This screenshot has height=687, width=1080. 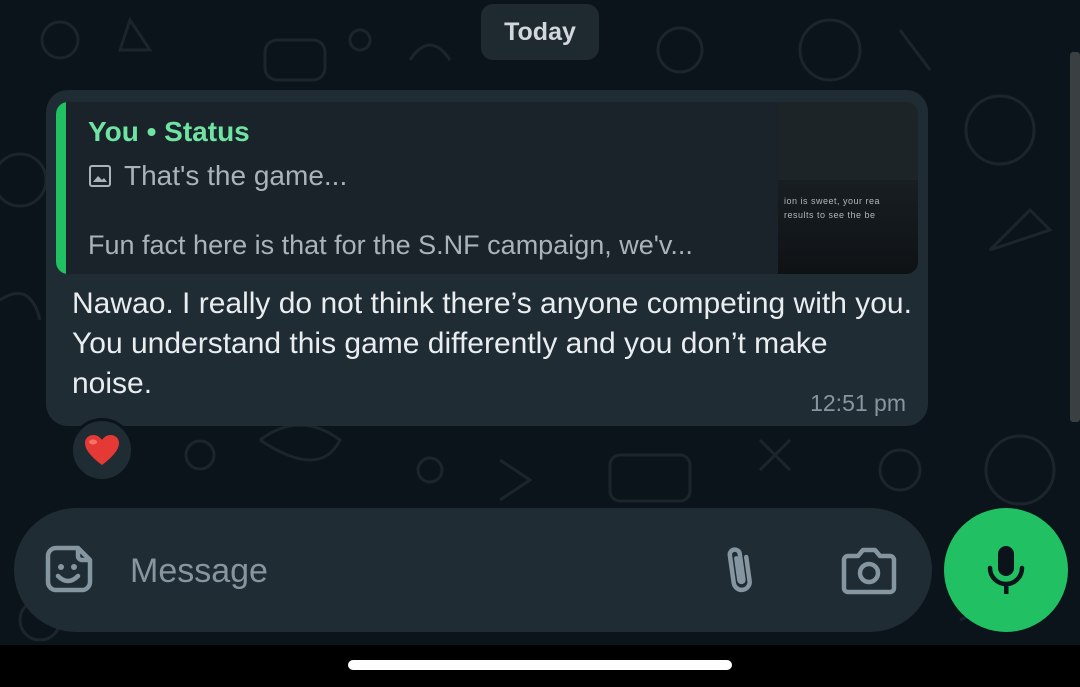 I want to click on heart-icon, so click(x=102, y=450).